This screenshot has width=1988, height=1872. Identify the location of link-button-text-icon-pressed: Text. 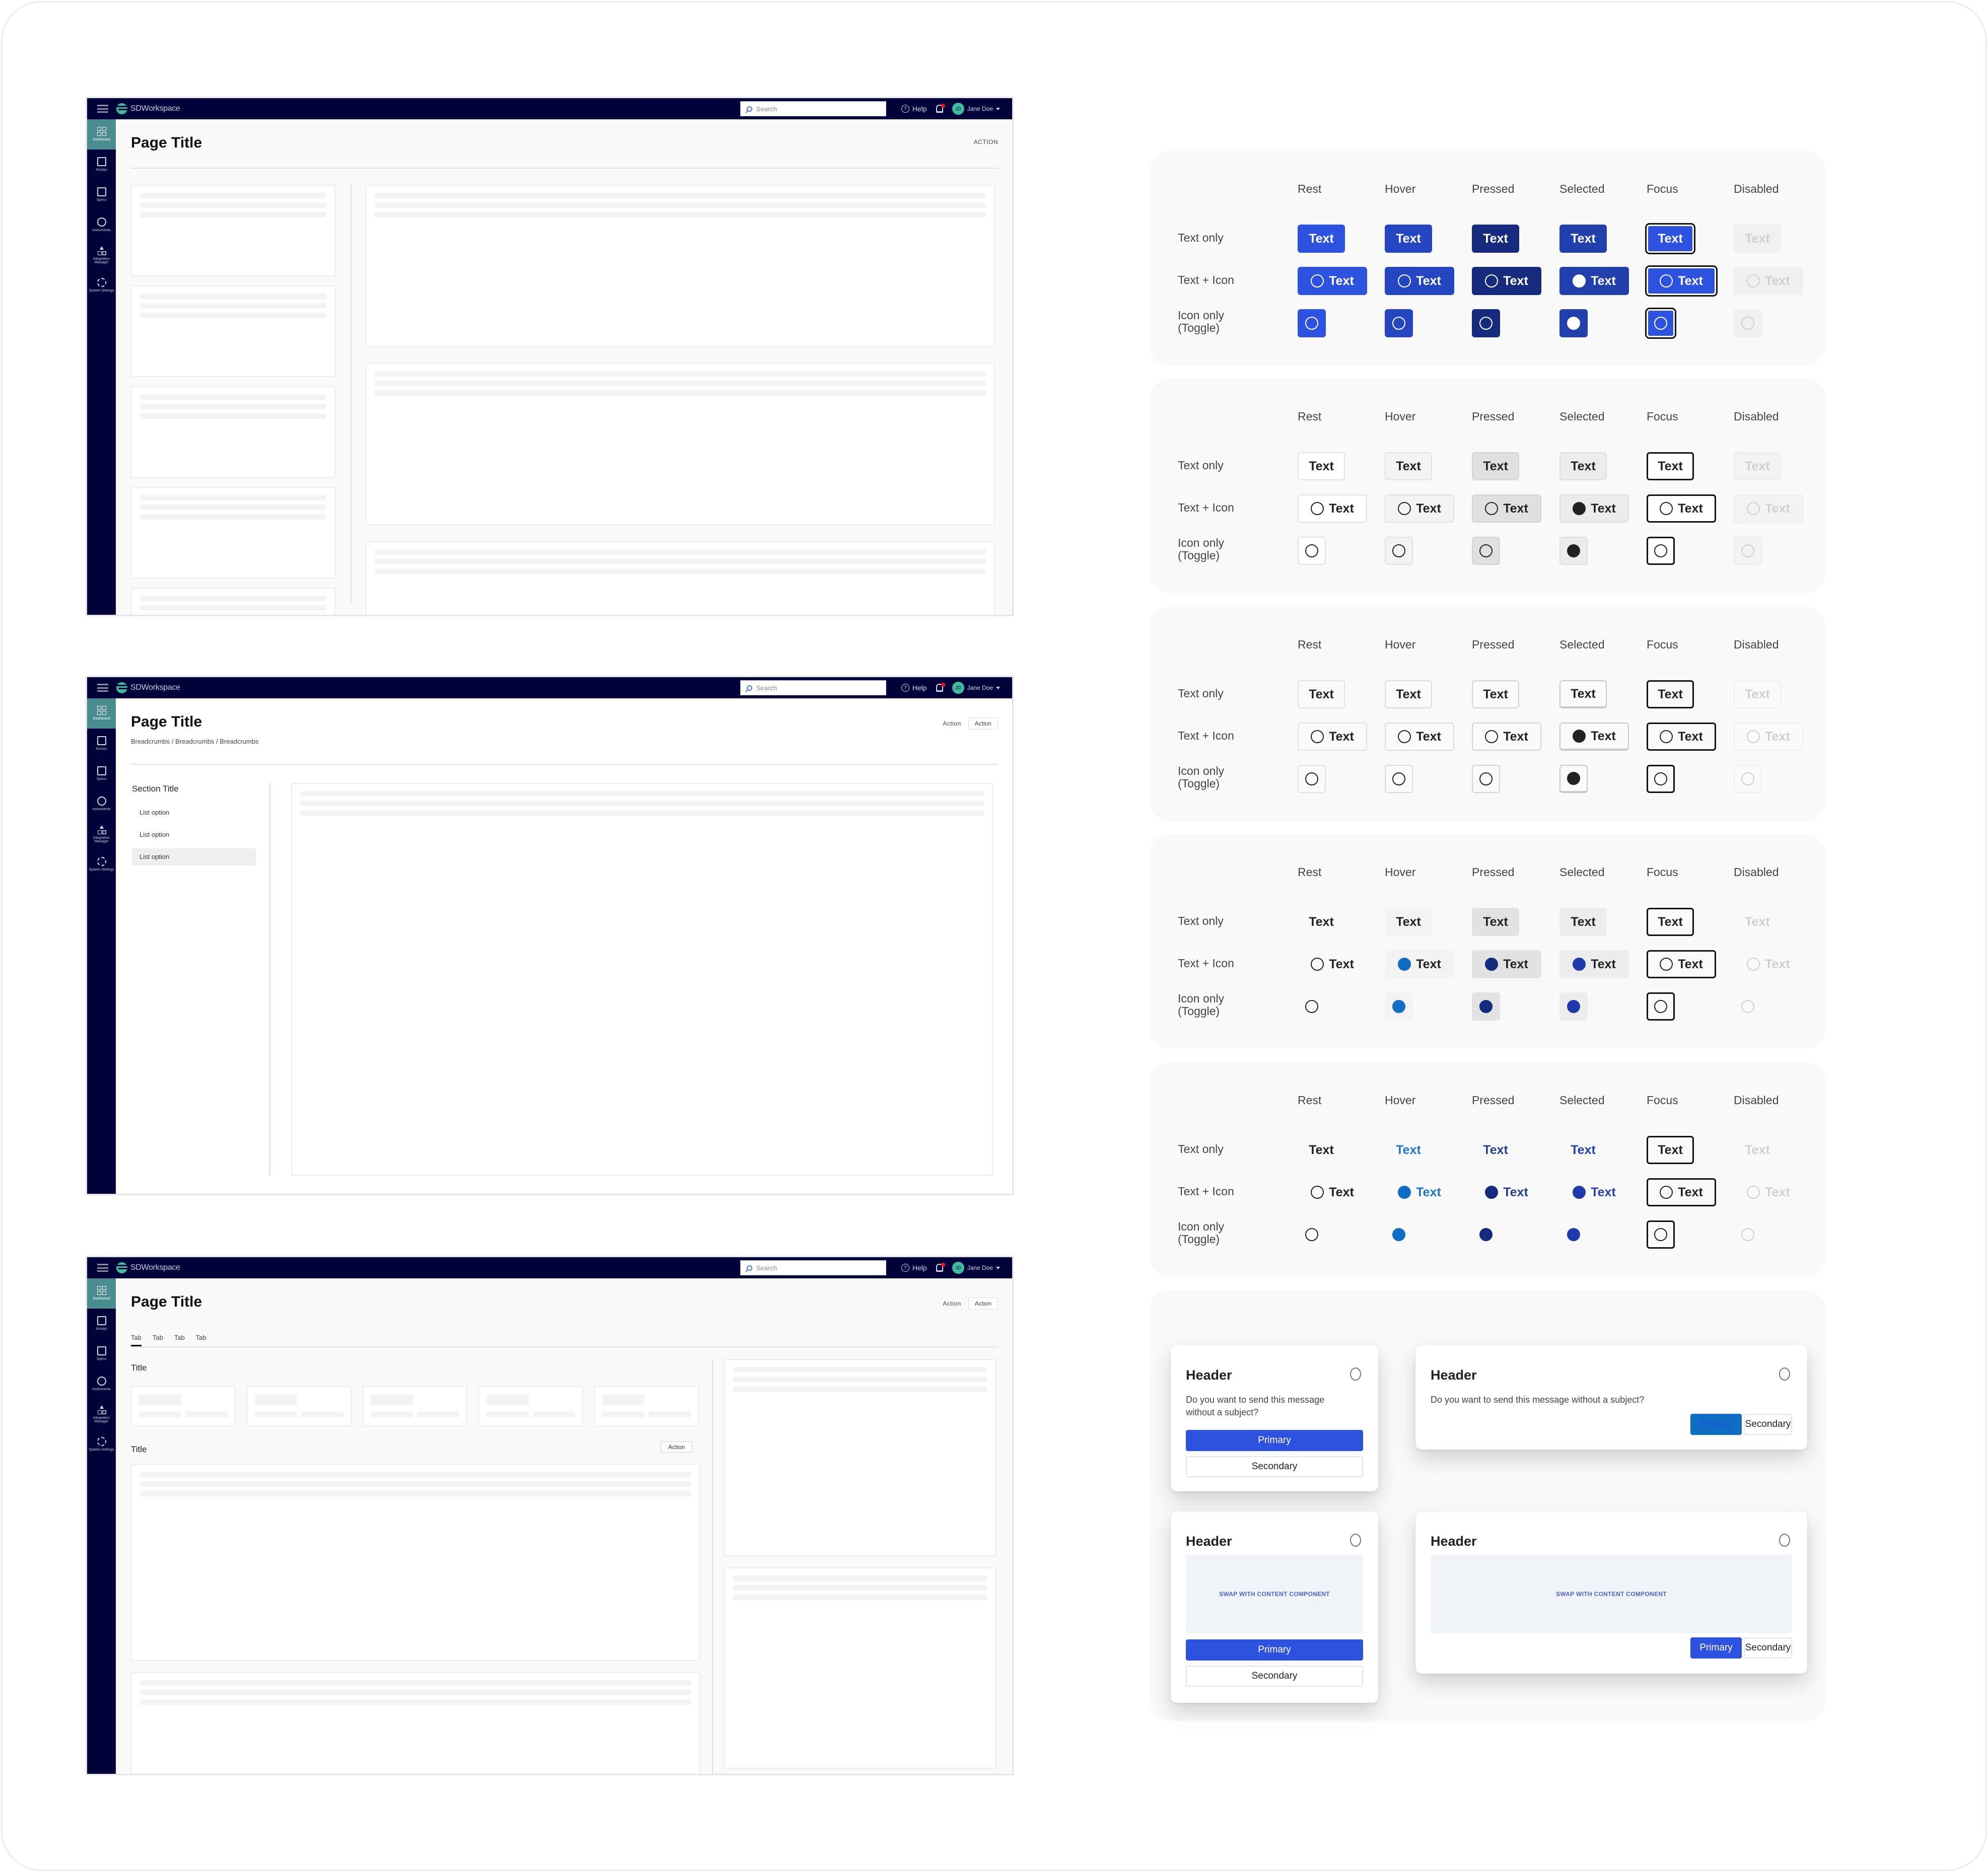
(1506, 1192).